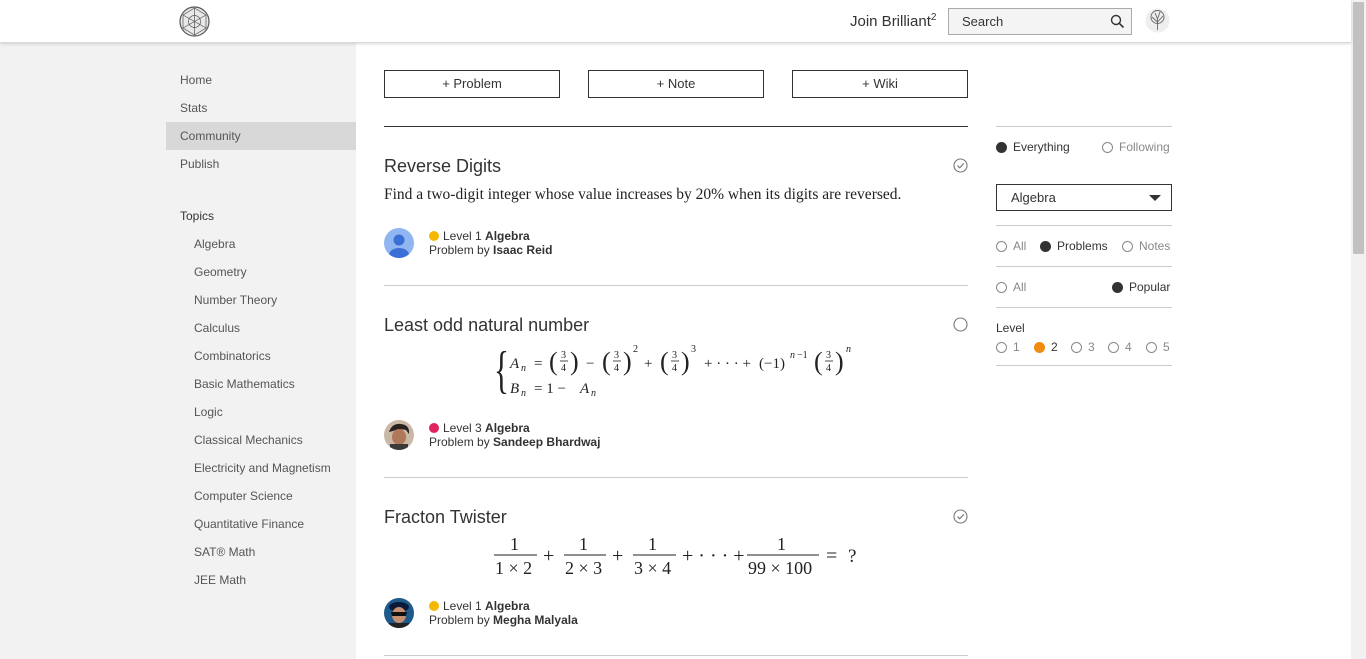 This screenshot has height=659, width=1366. Describe the element at coordinates (1011, 246) in the screenshot. I see `type-all-radio: All` at that location.